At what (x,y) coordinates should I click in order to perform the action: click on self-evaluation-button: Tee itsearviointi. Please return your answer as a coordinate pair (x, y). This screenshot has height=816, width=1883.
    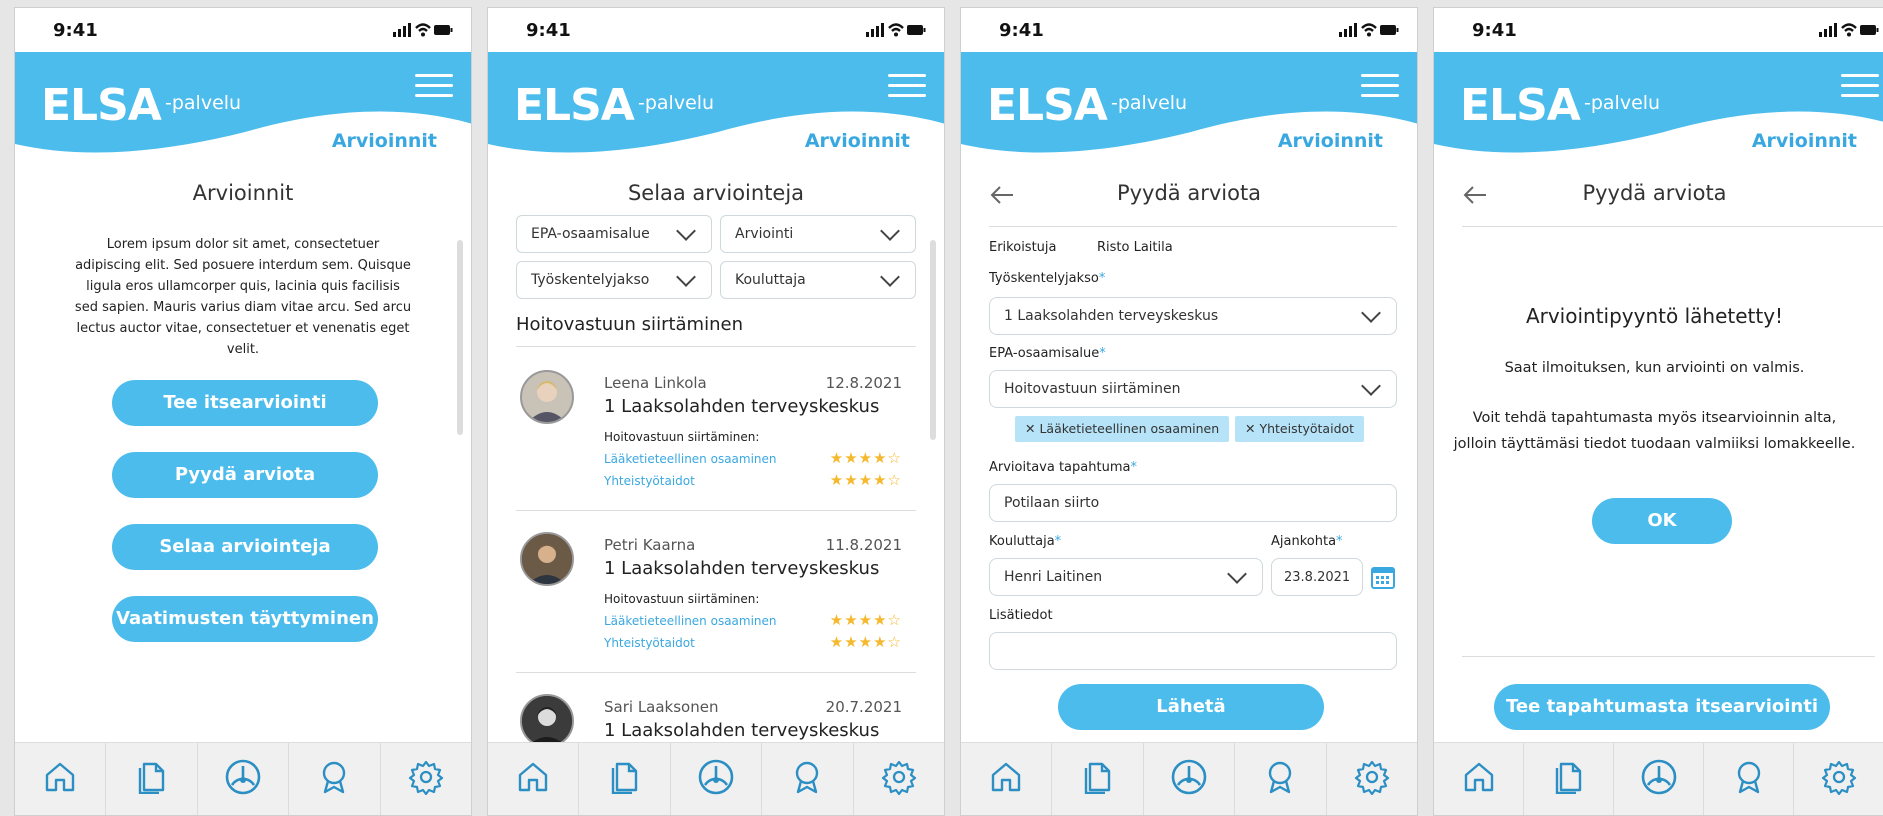
    Looking at the image, I should click on (245, 403).